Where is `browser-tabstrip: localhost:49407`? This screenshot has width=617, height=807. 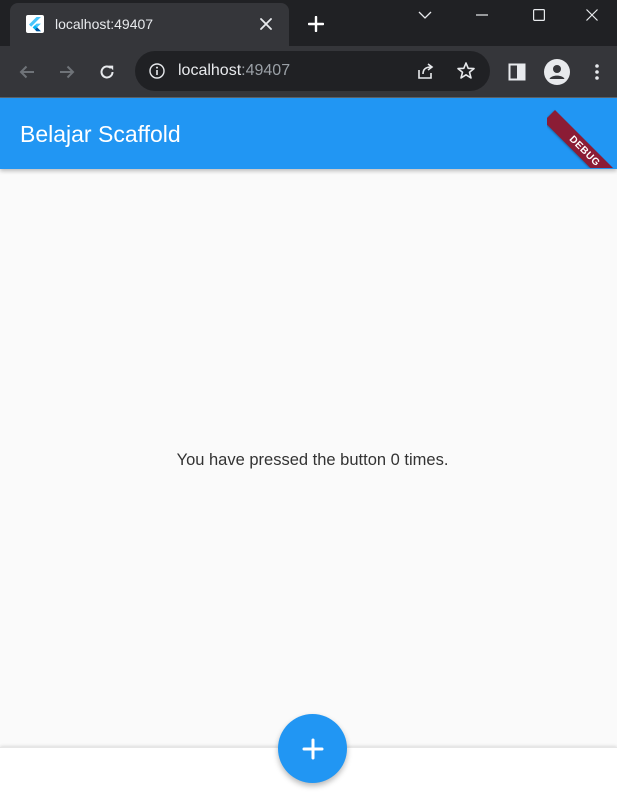 browser-tabstrip: localhost:49407 is located at coordinates (308, 23).